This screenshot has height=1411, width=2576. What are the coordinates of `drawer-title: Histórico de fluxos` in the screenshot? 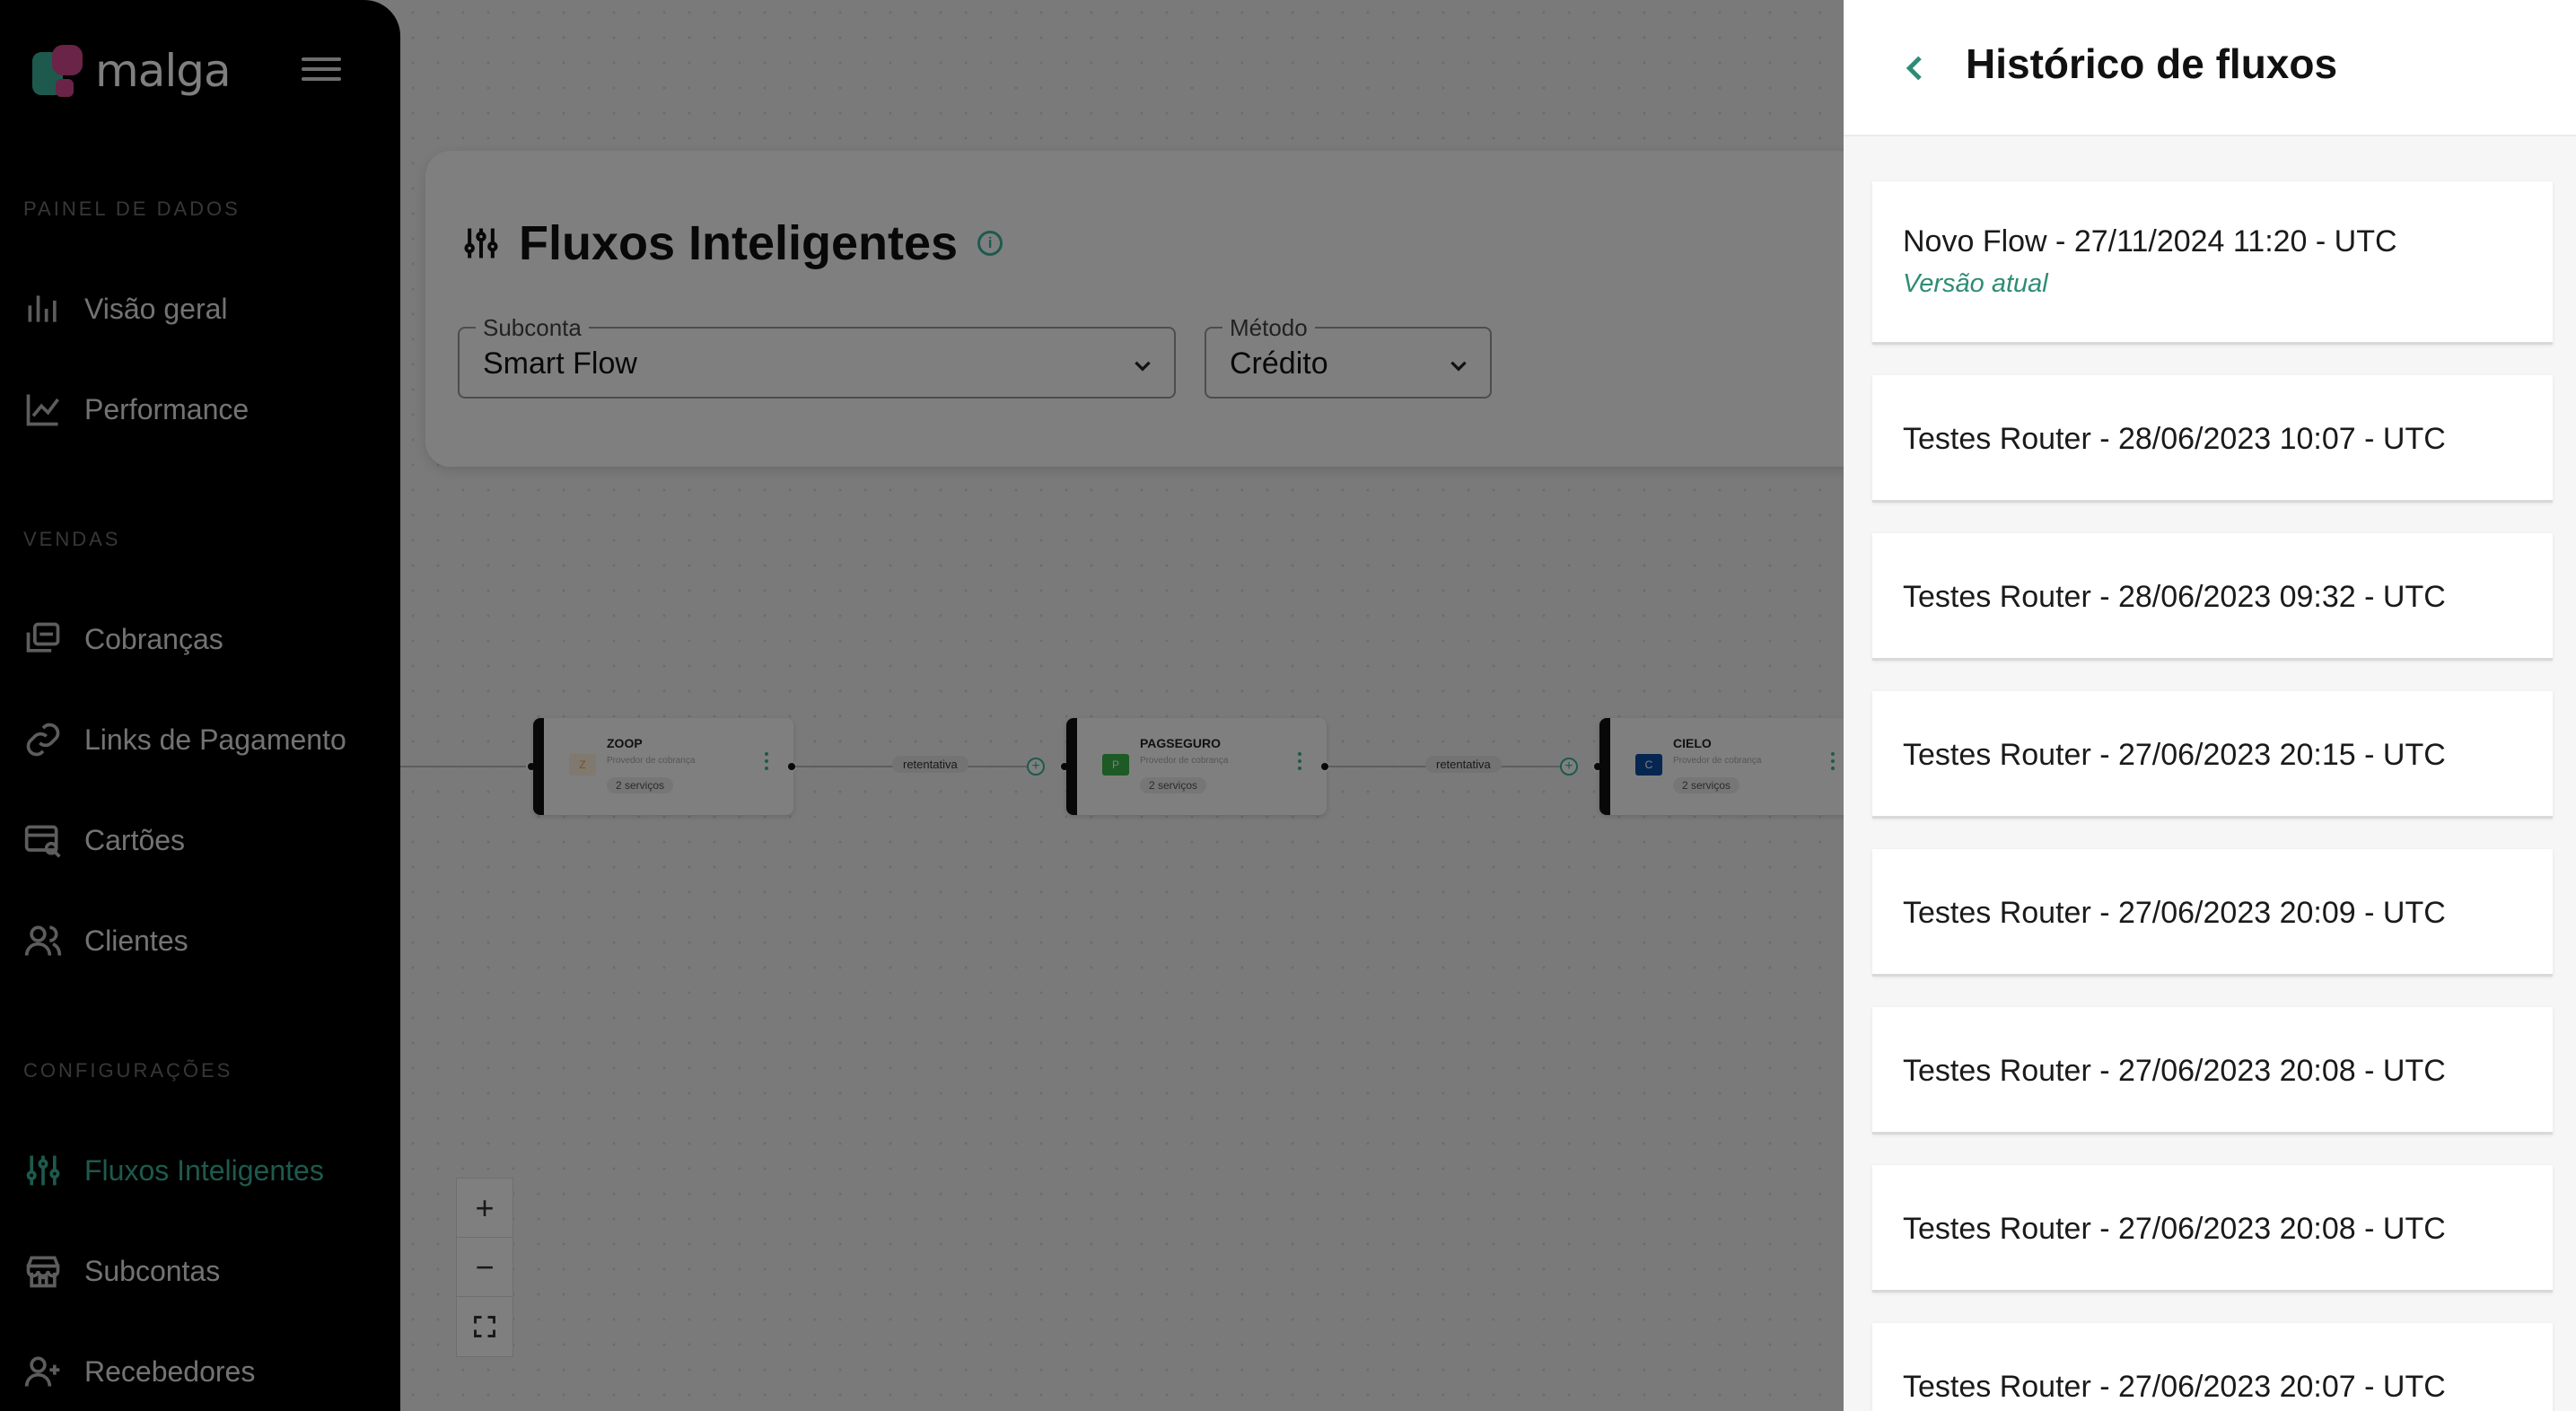 It's located at (2152, 63).